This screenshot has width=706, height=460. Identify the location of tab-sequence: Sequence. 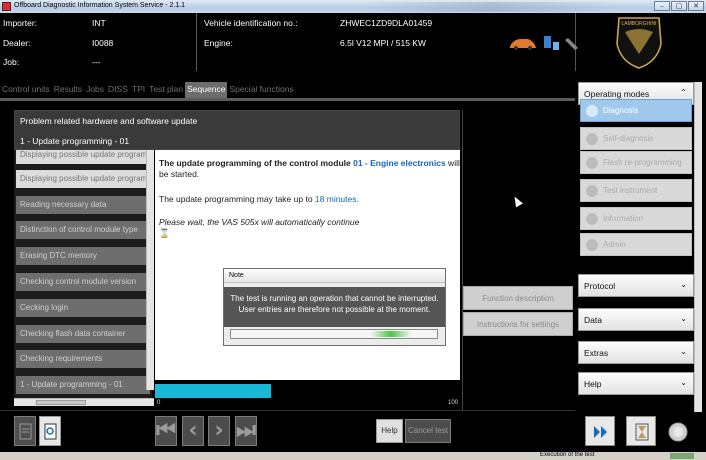
(206, 90).